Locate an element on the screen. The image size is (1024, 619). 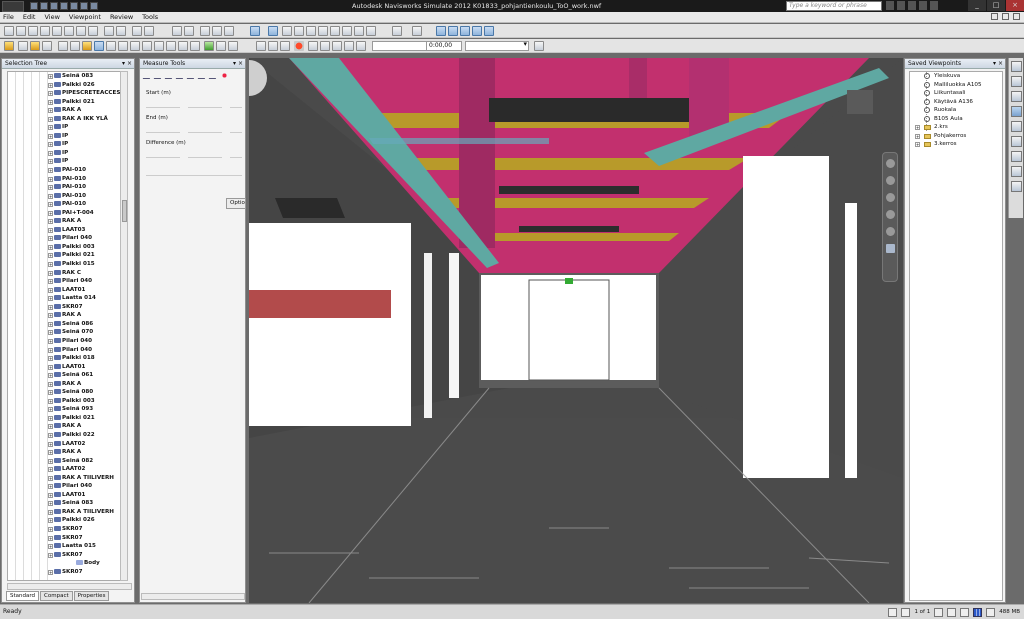
play-back-icon is located at coordinates (285, 46).